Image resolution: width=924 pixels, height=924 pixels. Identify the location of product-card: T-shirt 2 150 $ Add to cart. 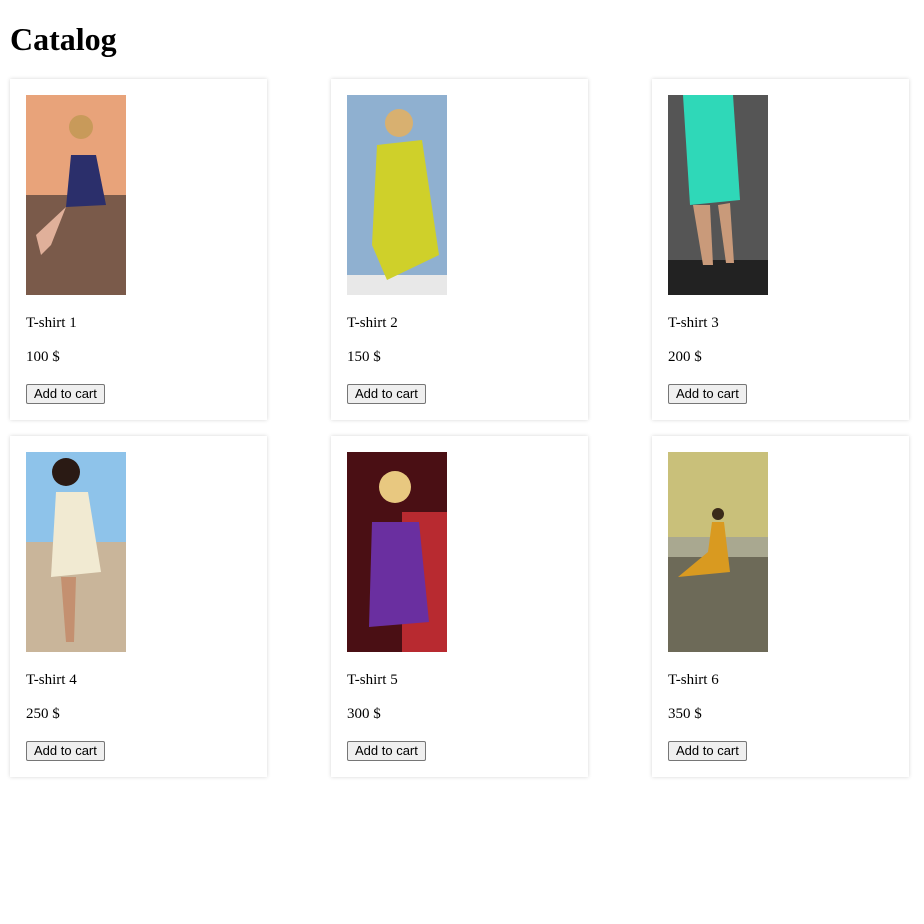
(459, 249).